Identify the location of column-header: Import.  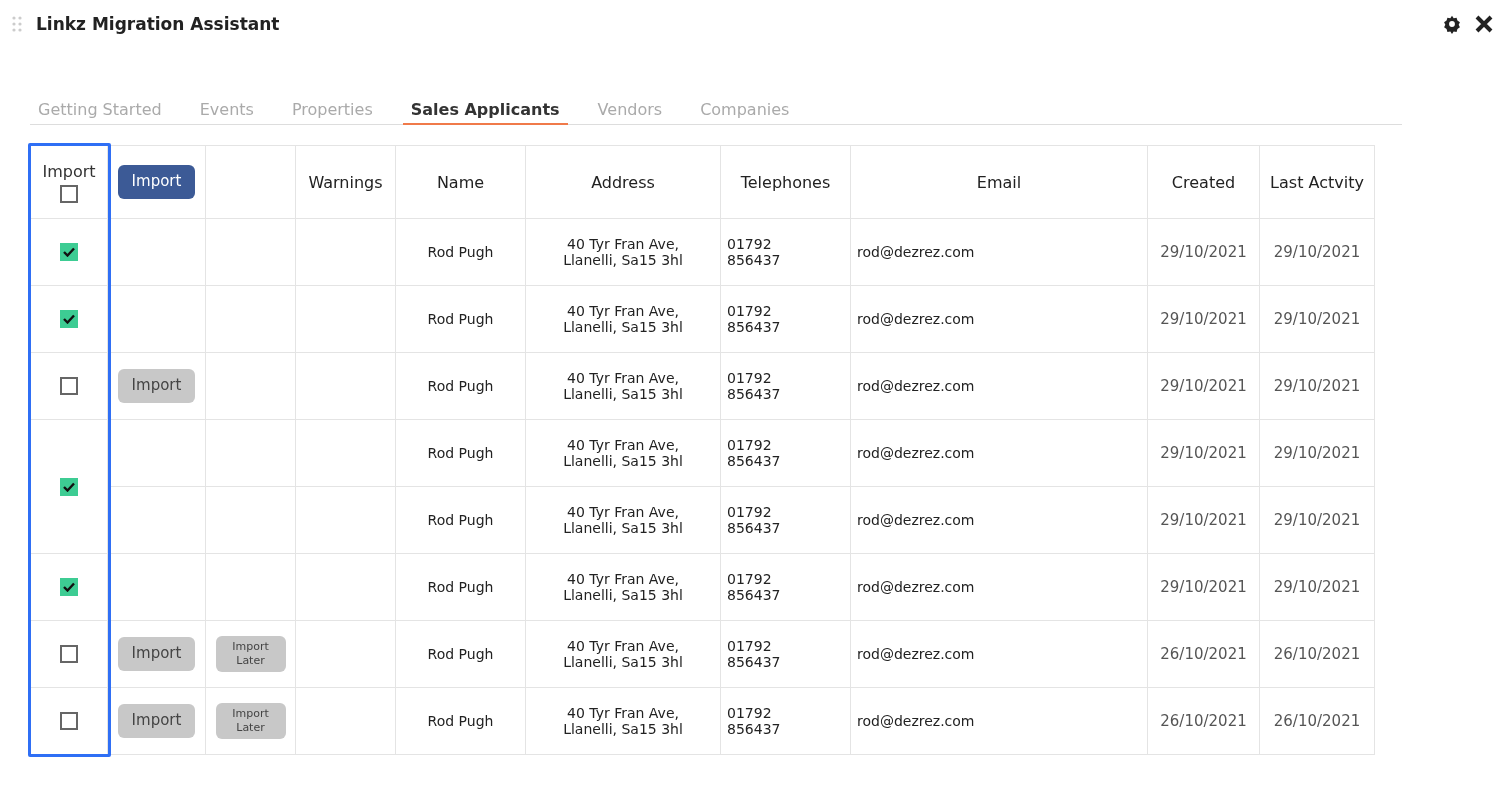
(69, 171).